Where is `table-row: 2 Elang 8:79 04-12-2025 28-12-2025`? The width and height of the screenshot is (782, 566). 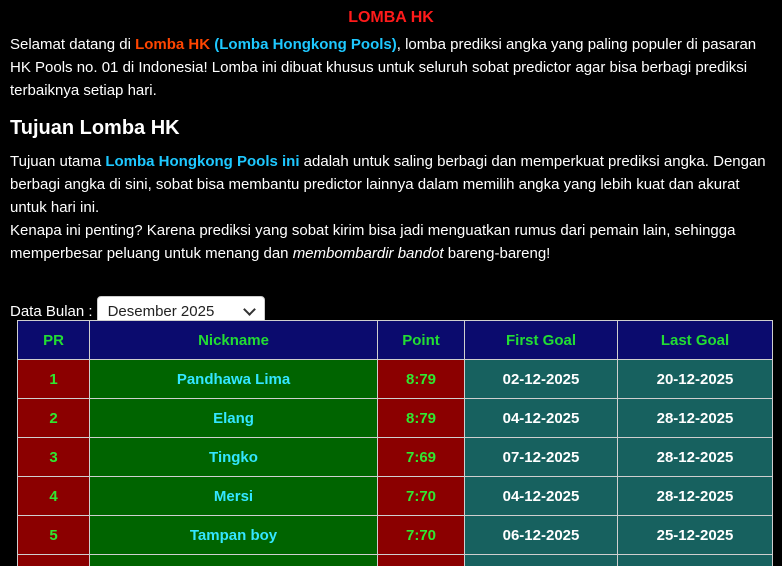
table-row: 2 Elang 8:79 04-12-2025 28-12-2025 is located at coordinates (395, 418).